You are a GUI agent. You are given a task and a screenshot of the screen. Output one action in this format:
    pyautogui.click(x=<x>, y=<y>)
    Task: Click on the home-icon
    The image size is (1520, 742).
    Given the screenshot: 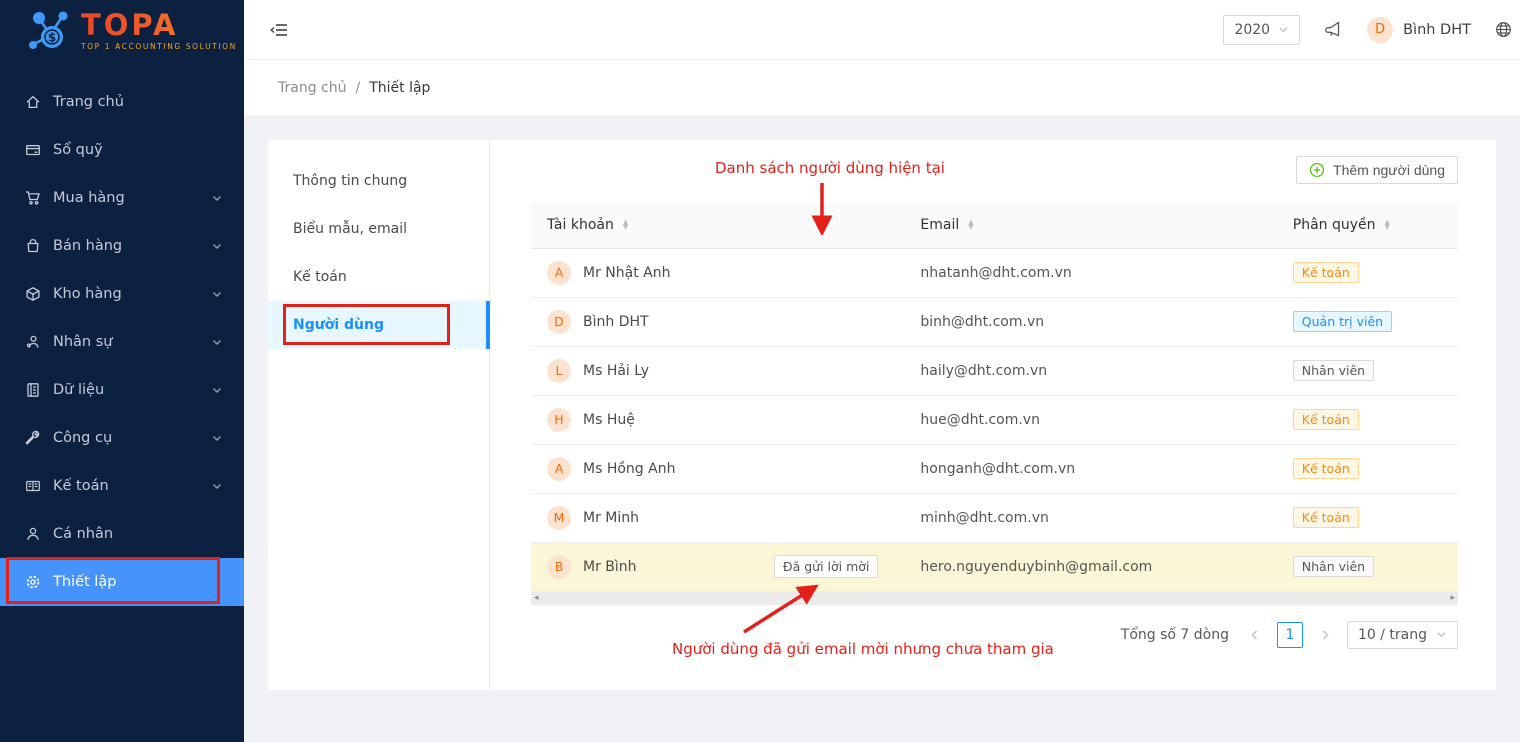 What is the action you would take?
    pyautogui.click(x=33, y=102)
    